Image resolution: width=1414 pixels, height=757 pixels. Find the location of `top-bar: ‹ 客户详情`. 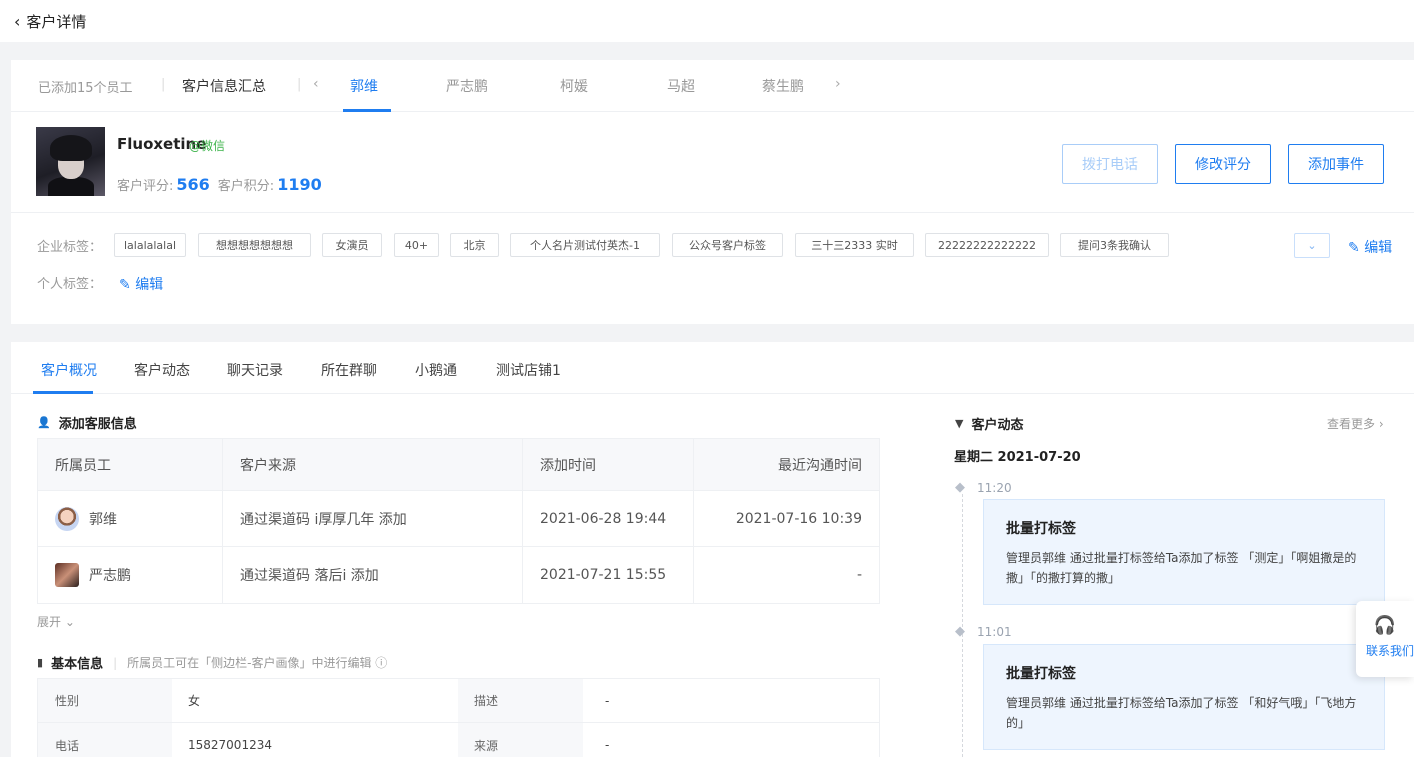

top-bar: ‹ 客户详情 is located at coordinates (707, 21).